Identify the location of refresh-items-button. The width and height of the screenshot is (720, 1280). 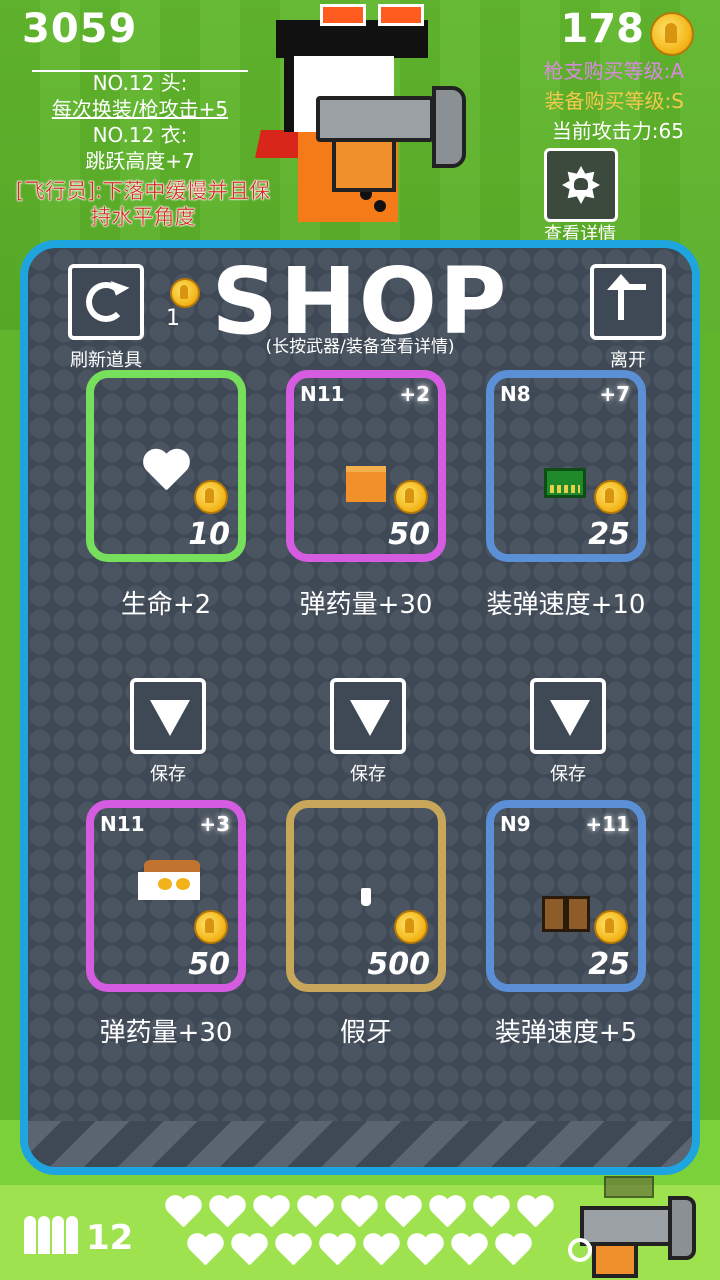
(106, 302).